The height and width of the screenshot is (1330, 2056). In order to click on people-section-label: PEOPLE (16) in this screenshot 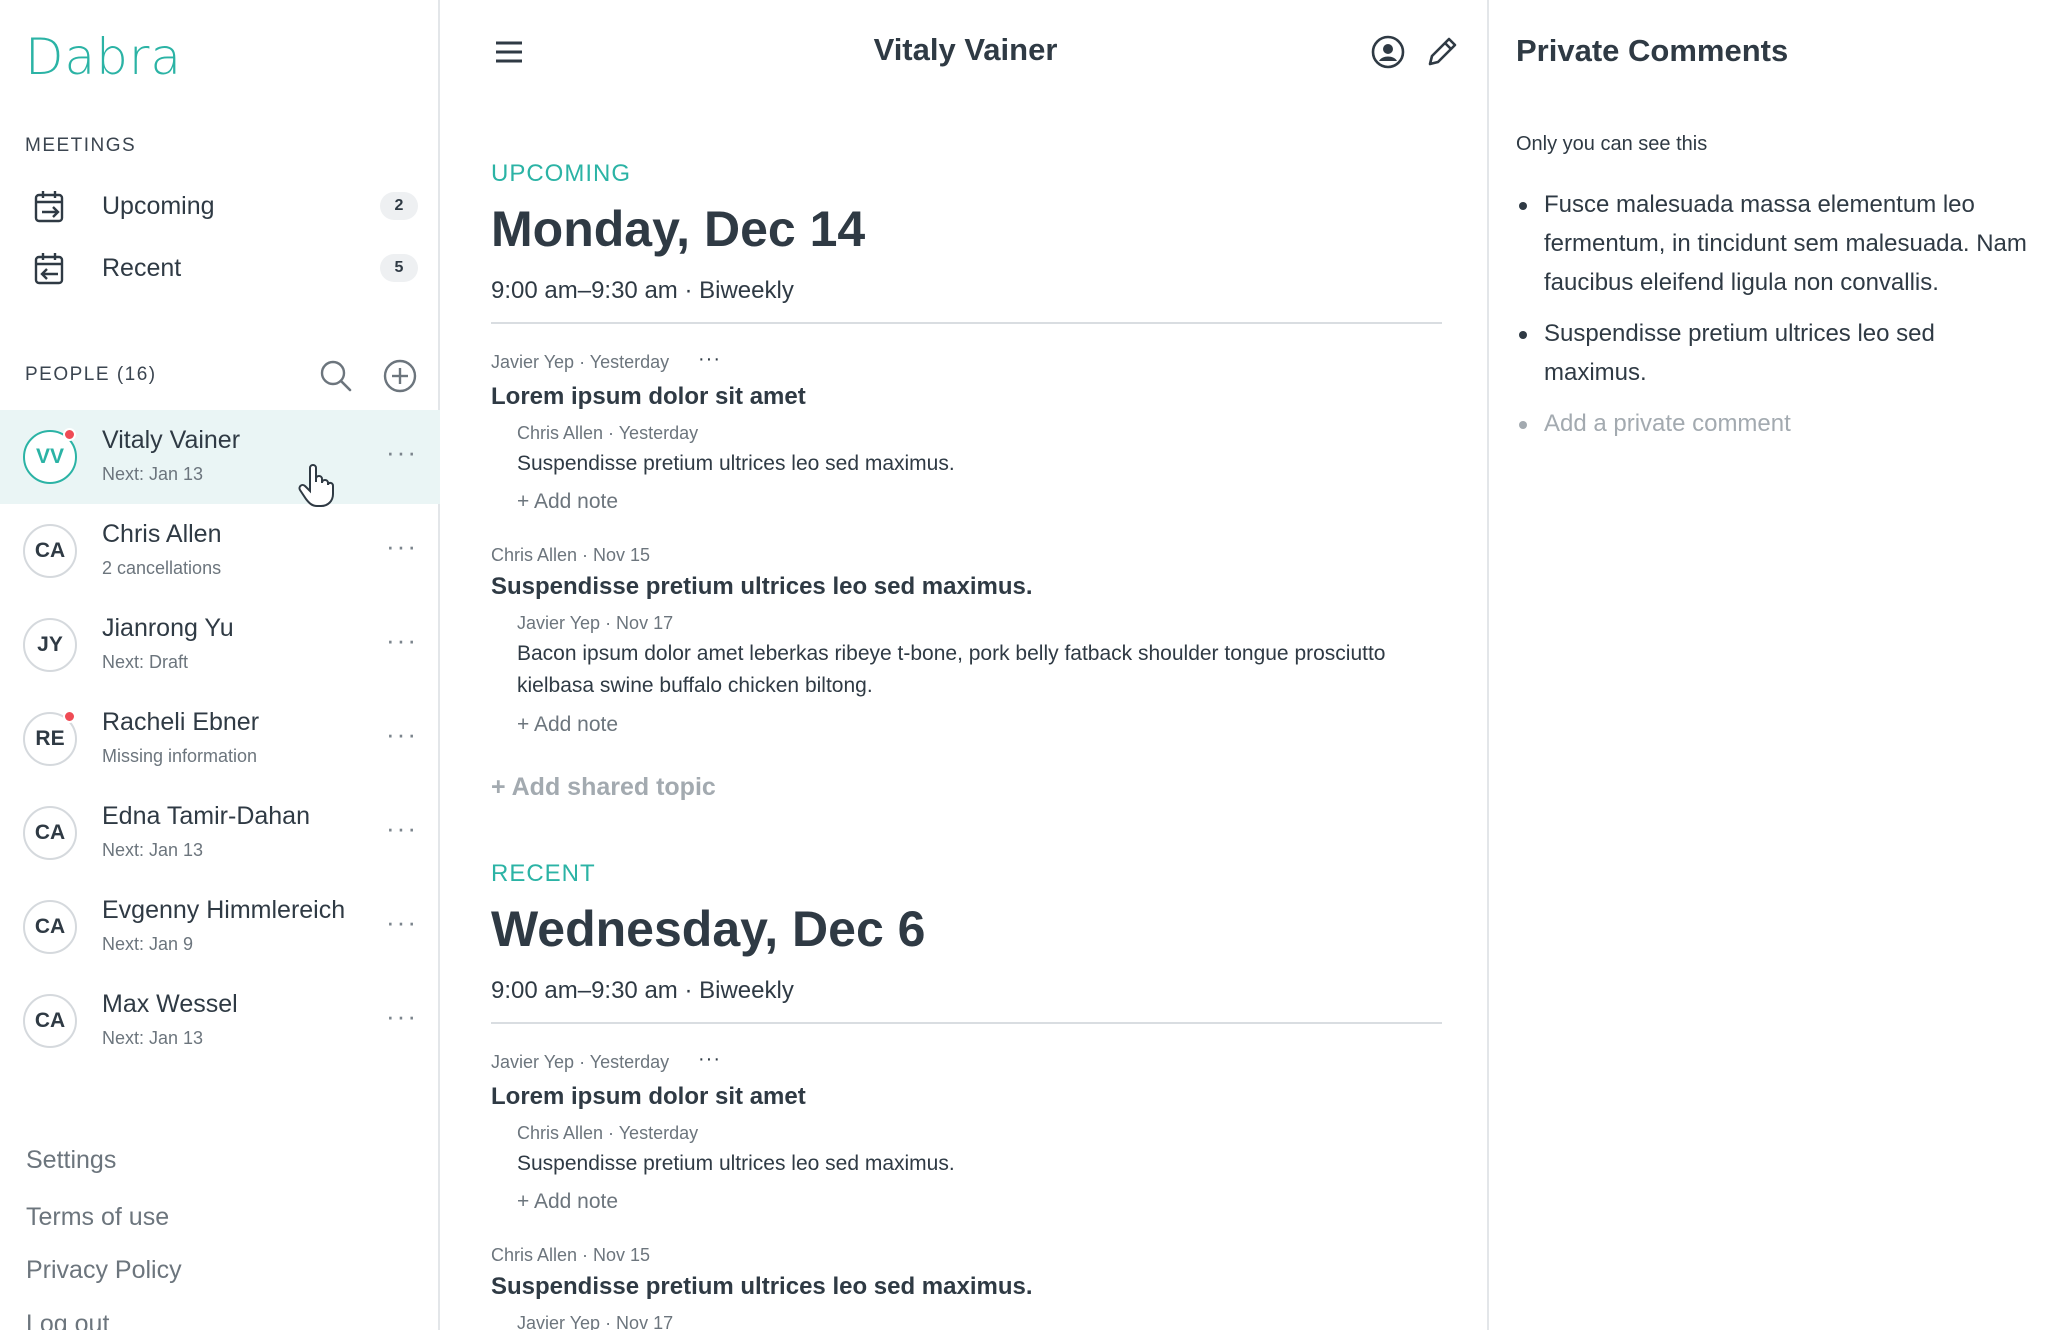, I will do `click(91, 374)`.